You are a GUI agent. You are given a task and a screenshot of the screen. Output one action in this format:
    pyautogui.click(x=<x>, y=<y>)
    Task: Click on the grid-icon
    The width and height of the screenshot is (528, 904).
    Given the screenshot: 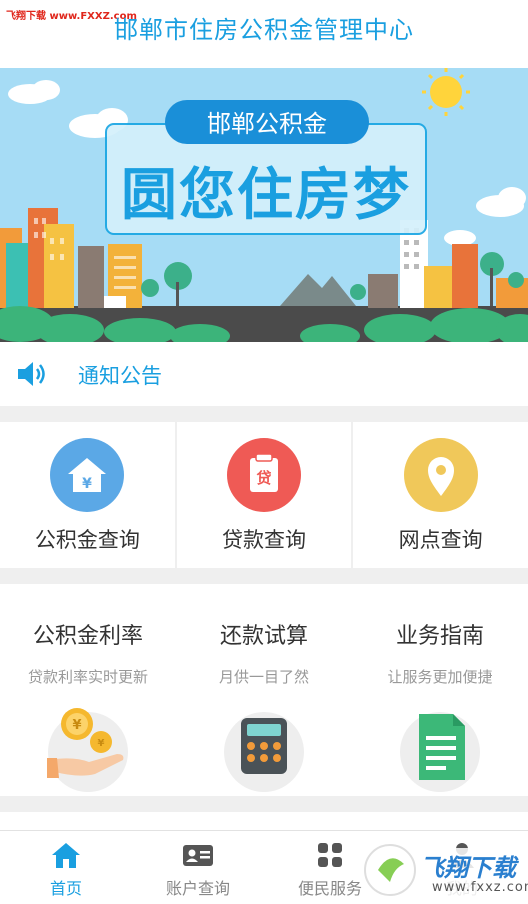 What is the action you would take?
    pyautogui.click(x=330, y=855)
    